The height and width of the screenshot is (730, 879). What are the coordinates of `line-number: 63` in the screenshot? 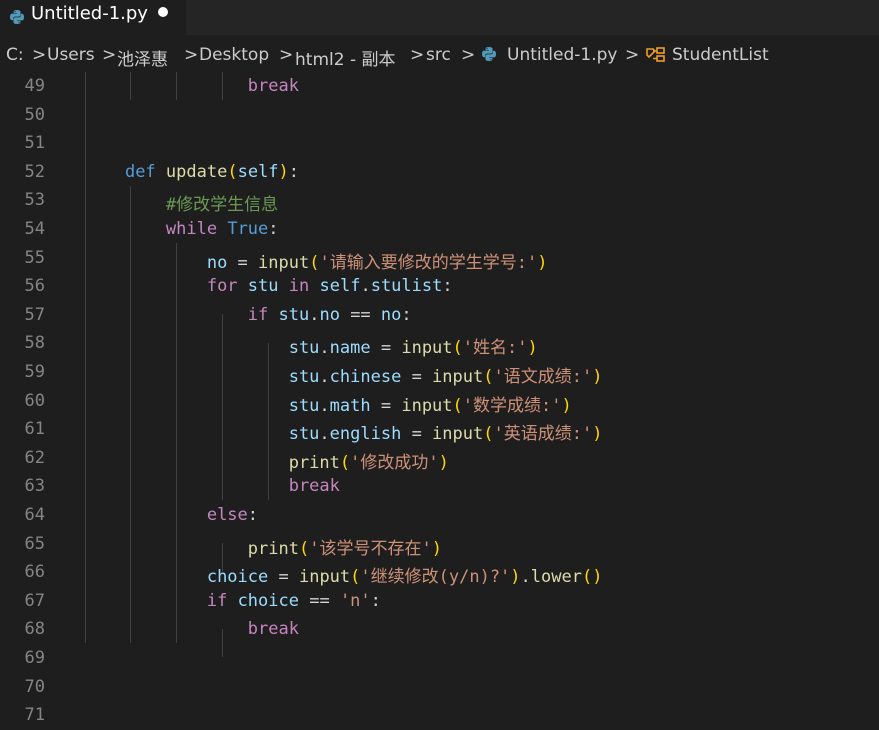 It's located at (34, 486).